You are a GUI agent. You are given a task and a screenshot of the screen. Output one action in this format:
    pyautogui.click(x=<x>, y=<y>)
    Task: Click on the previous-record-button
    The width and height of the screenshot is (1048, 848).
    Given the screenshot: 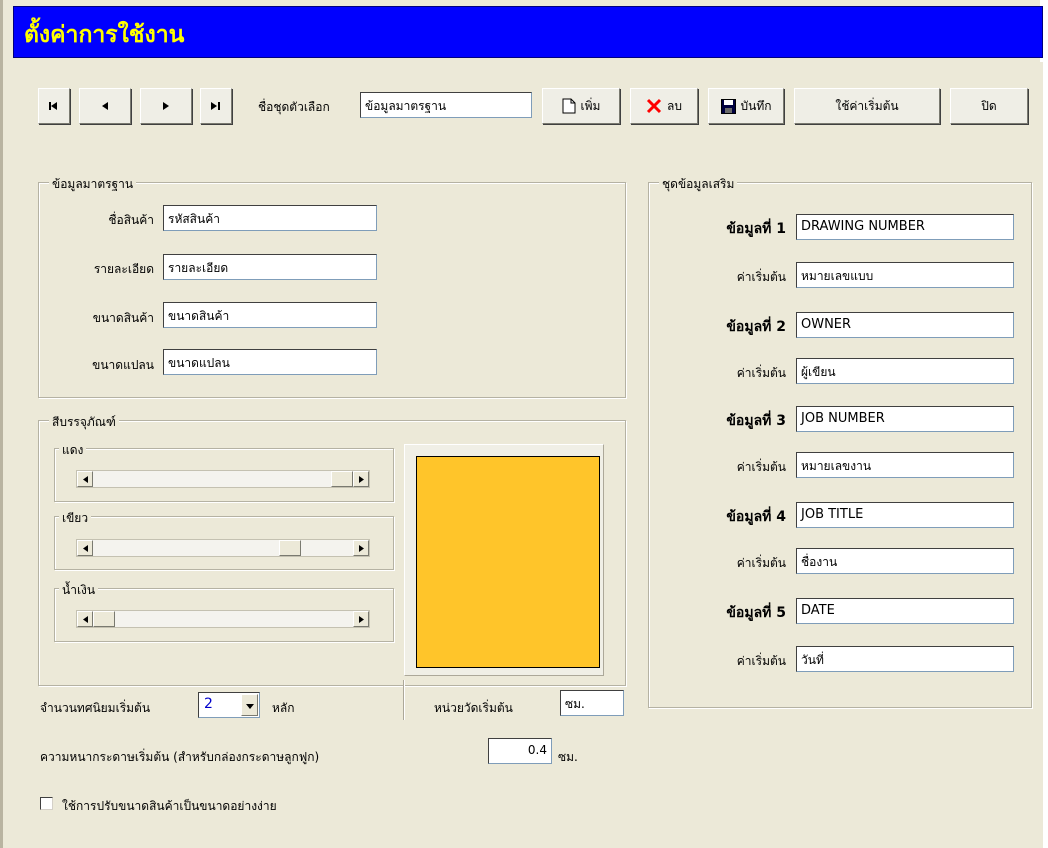 What is the action you would take?
    pyautogui.click(x=105, y=106)
    